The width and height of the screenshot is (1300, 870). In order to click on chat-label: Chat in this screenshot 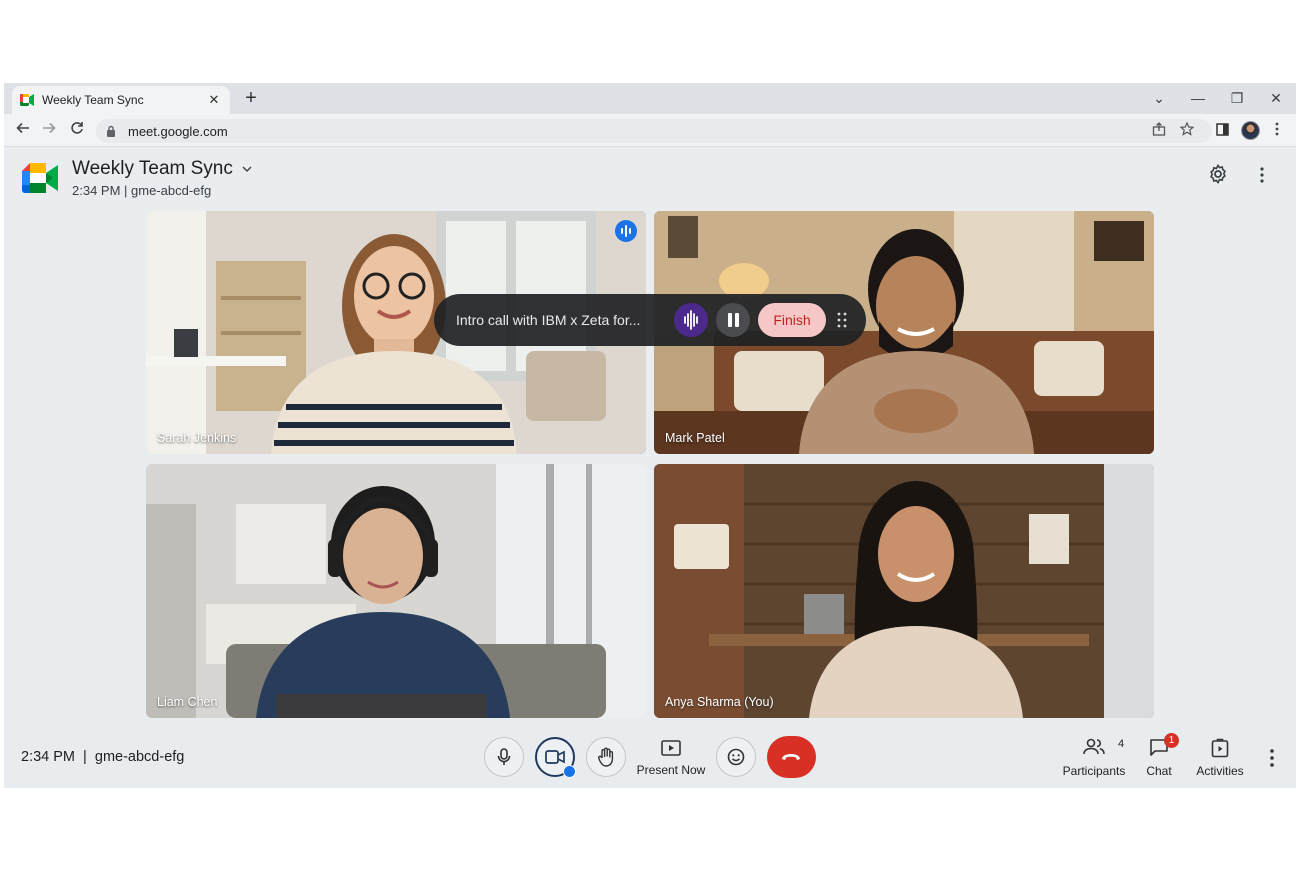, I will do `click(1159, 771)`.